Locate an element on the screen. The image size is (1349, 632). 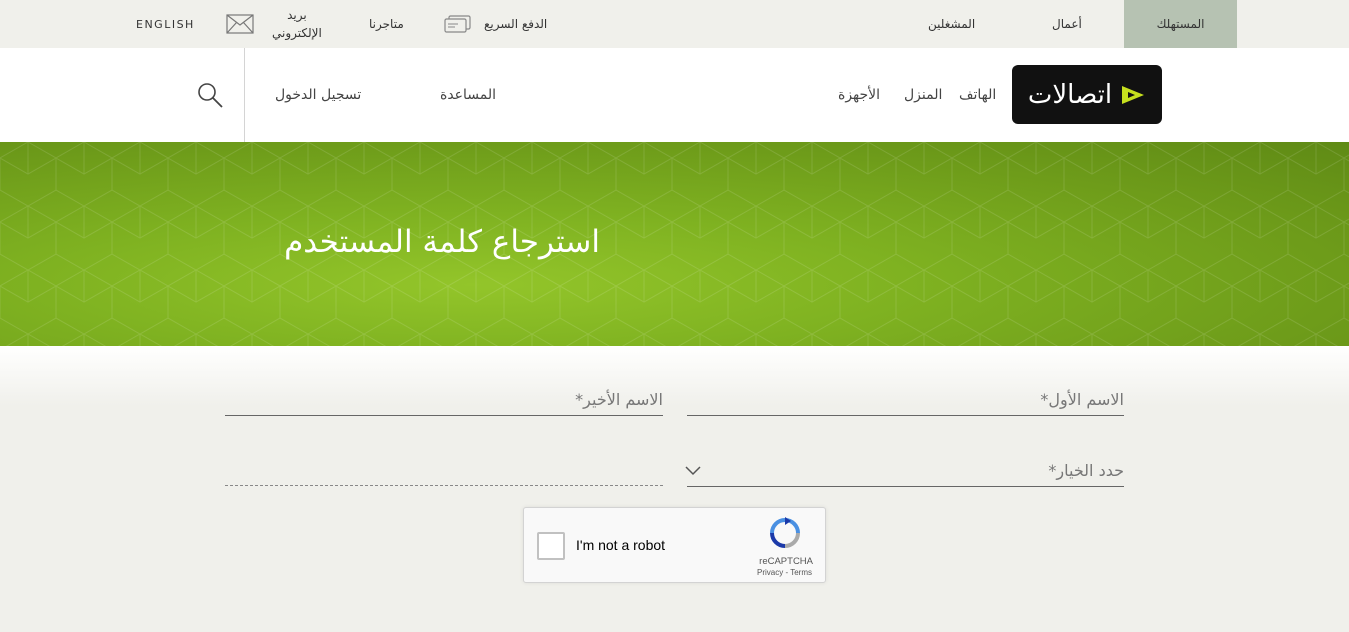
tab-consumer: المستهلك is located at coordinates (1180, 24).